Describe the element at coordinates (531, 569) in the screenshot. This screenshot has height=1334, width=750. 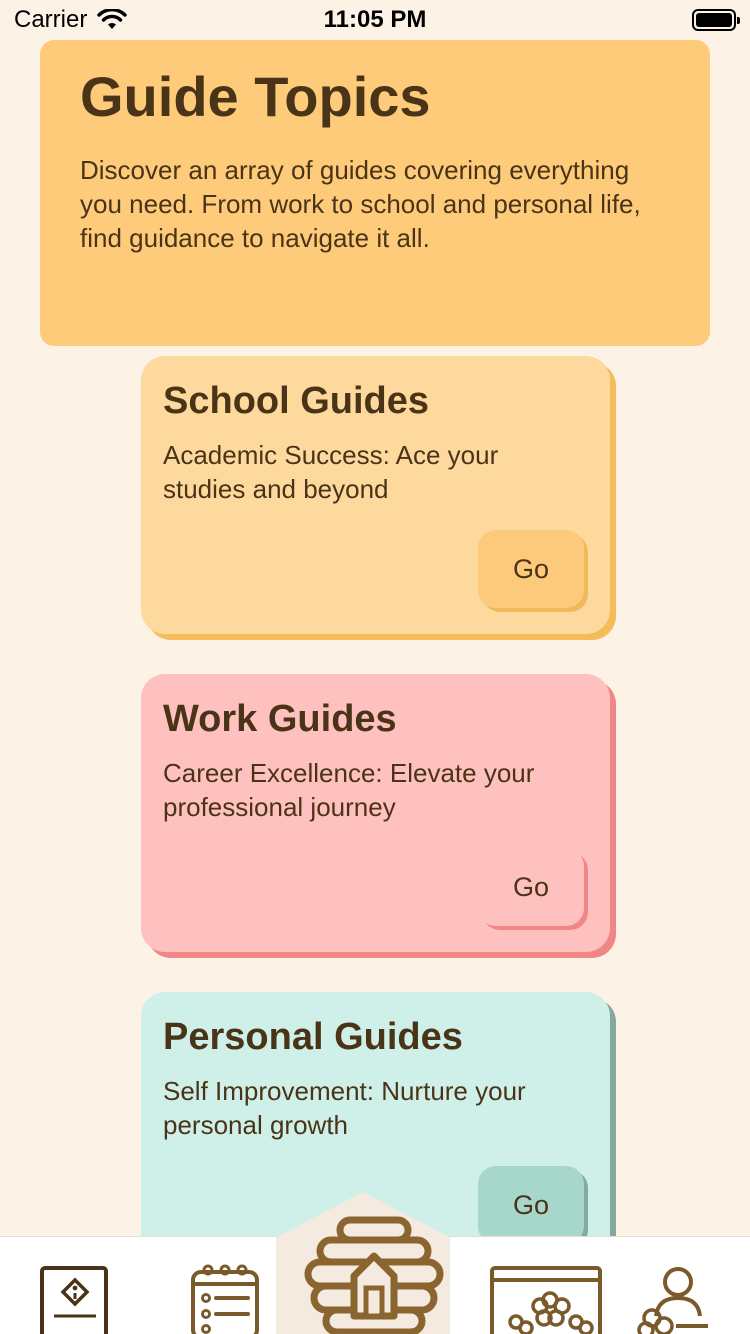
I see `school-guides-go-button: Go` at that location.